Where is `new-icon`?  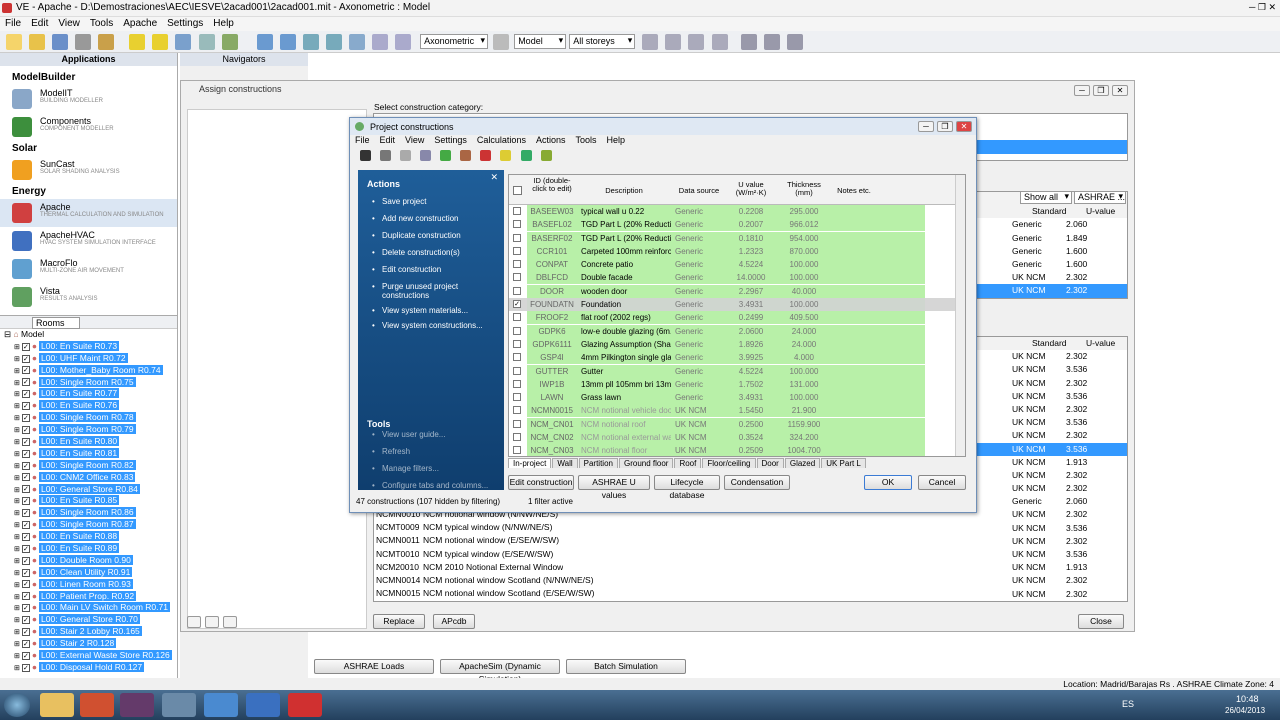
new-icon is located at coordinates (14, 42).